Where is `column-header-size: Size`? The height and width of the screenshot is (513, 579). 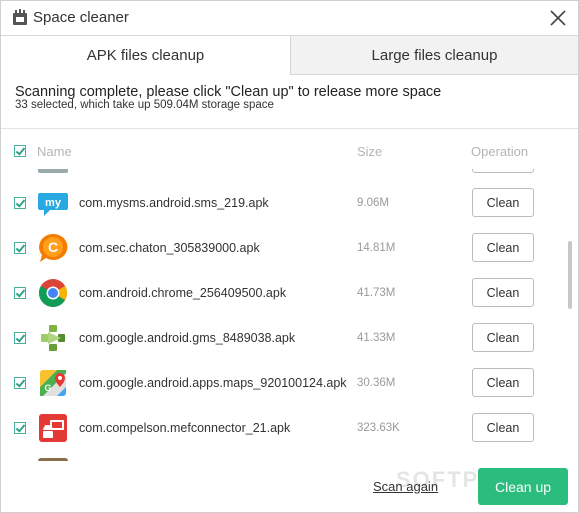 column-header-size: Size is located at coordinates (370, 151).